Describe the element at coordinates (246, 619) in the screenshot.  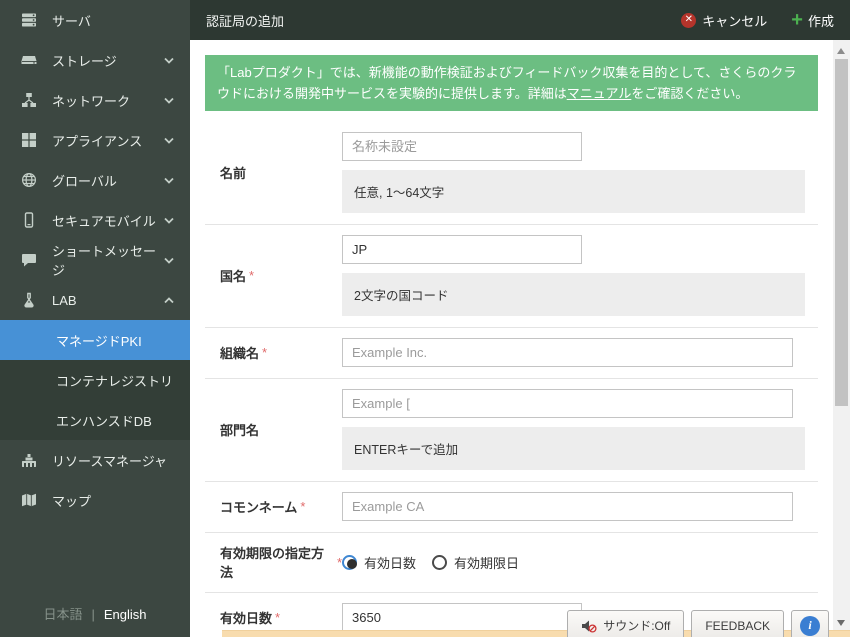
I see `field-label-text: 有効日数` at that location.